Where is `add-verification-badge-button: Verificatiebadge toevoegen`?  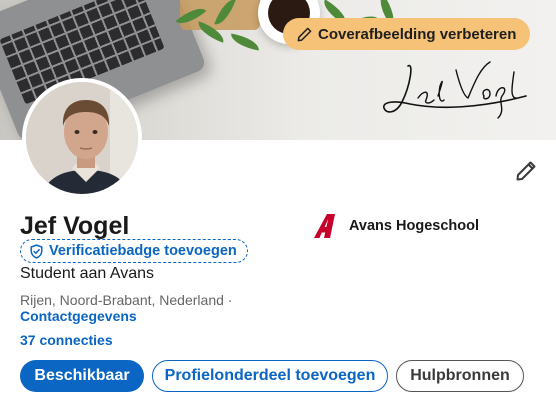
add-verification-badge-button: Verificatiebadge toevoegen is located at coordinates (134, 251).